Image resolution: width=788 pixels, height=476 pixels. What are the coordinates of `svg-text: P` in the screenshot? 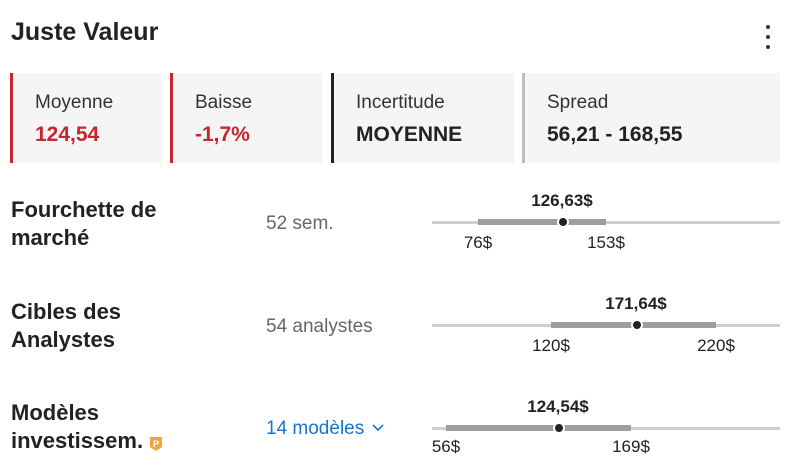 It's located at (156, 444).